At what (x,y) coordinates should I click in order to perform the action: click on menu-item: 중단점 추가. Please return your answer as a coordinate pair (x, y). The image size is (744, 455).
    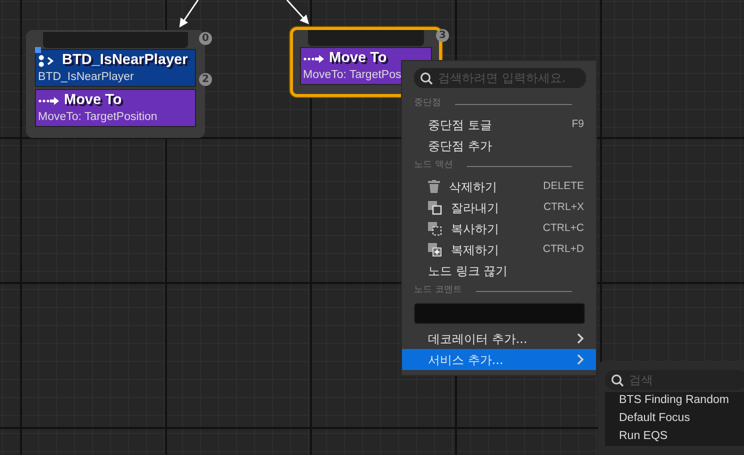
    Looking at the image, I should click on (499, 145).